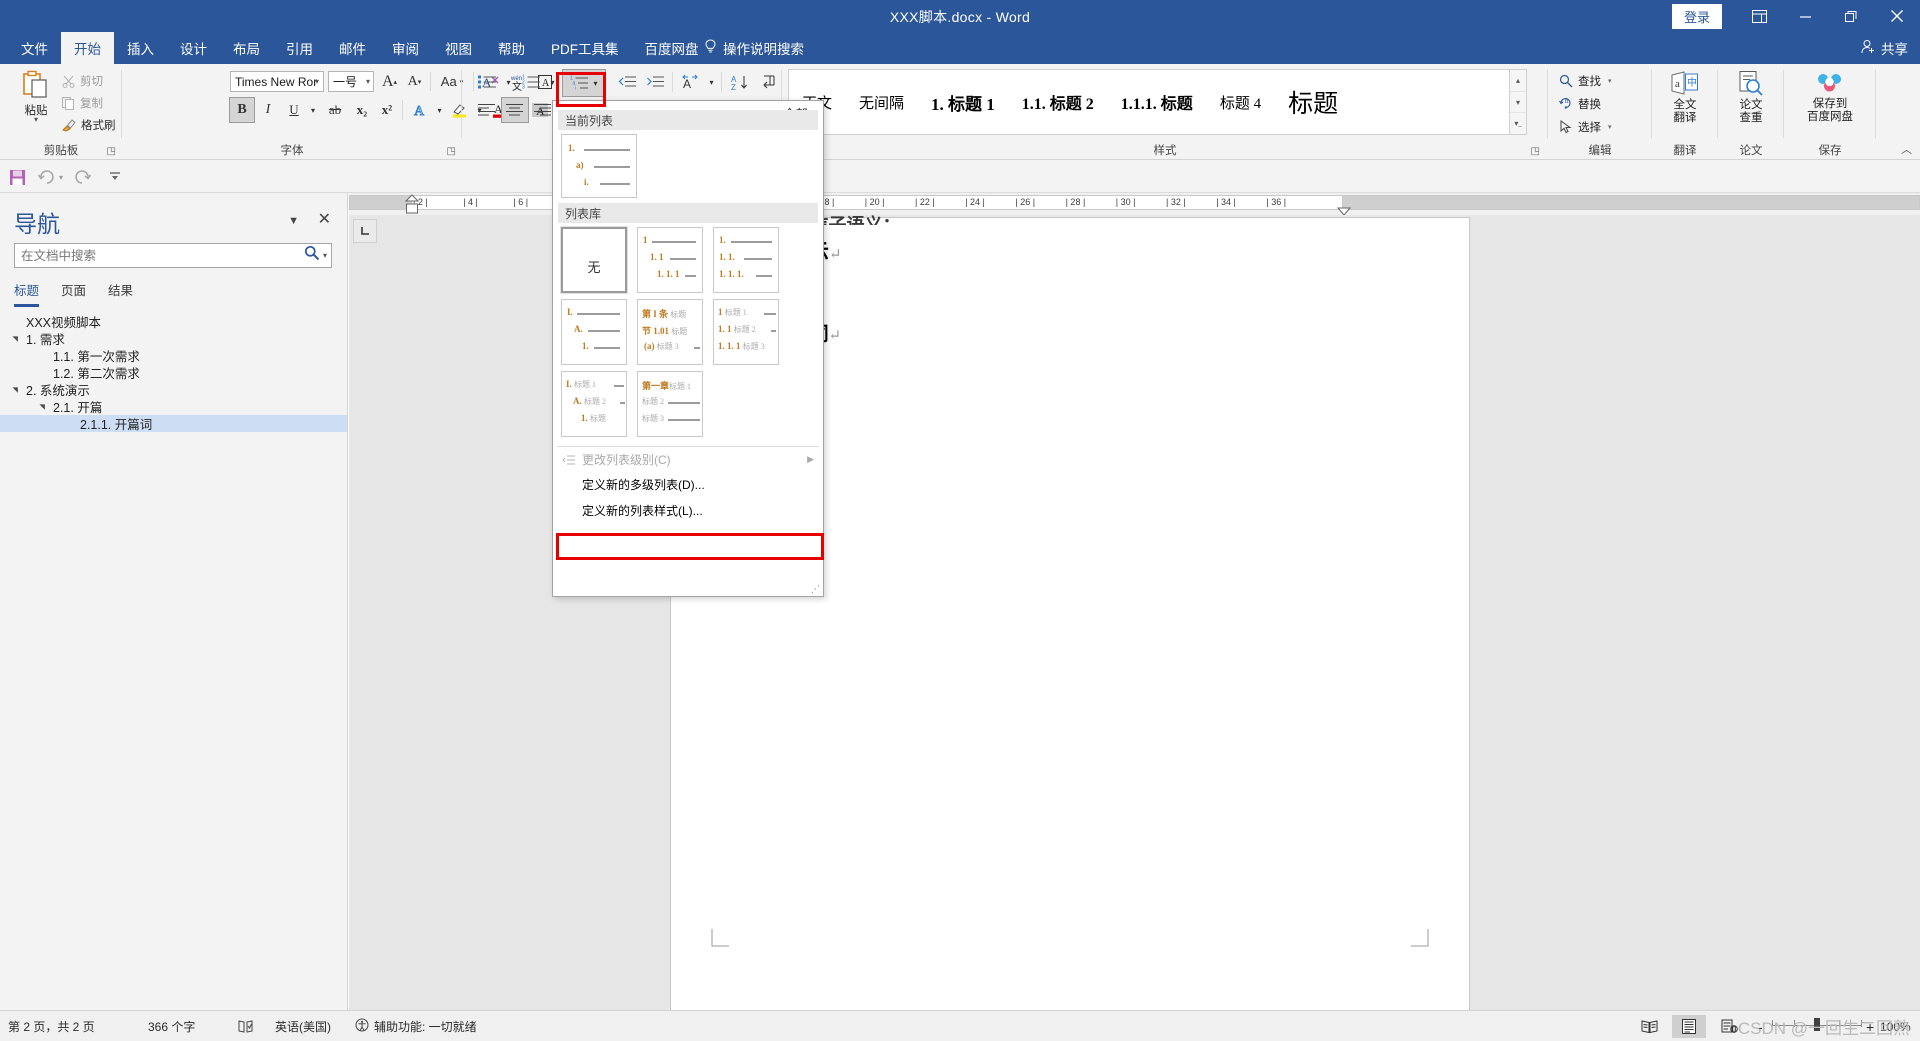 The height and width of the screenshot is (1041, 1920). I want to click on save-to-netdisk-button: 保存到 百度网盘, so click(1830, 103).